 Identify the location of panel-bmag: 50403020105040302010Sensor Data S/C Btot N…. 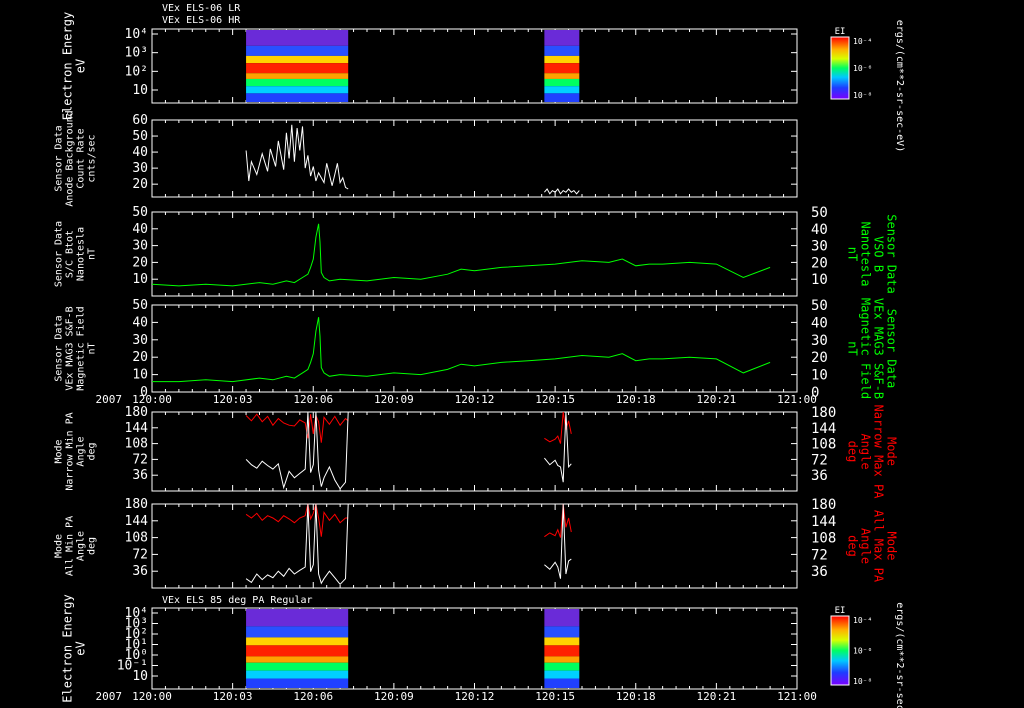
(476, 251).